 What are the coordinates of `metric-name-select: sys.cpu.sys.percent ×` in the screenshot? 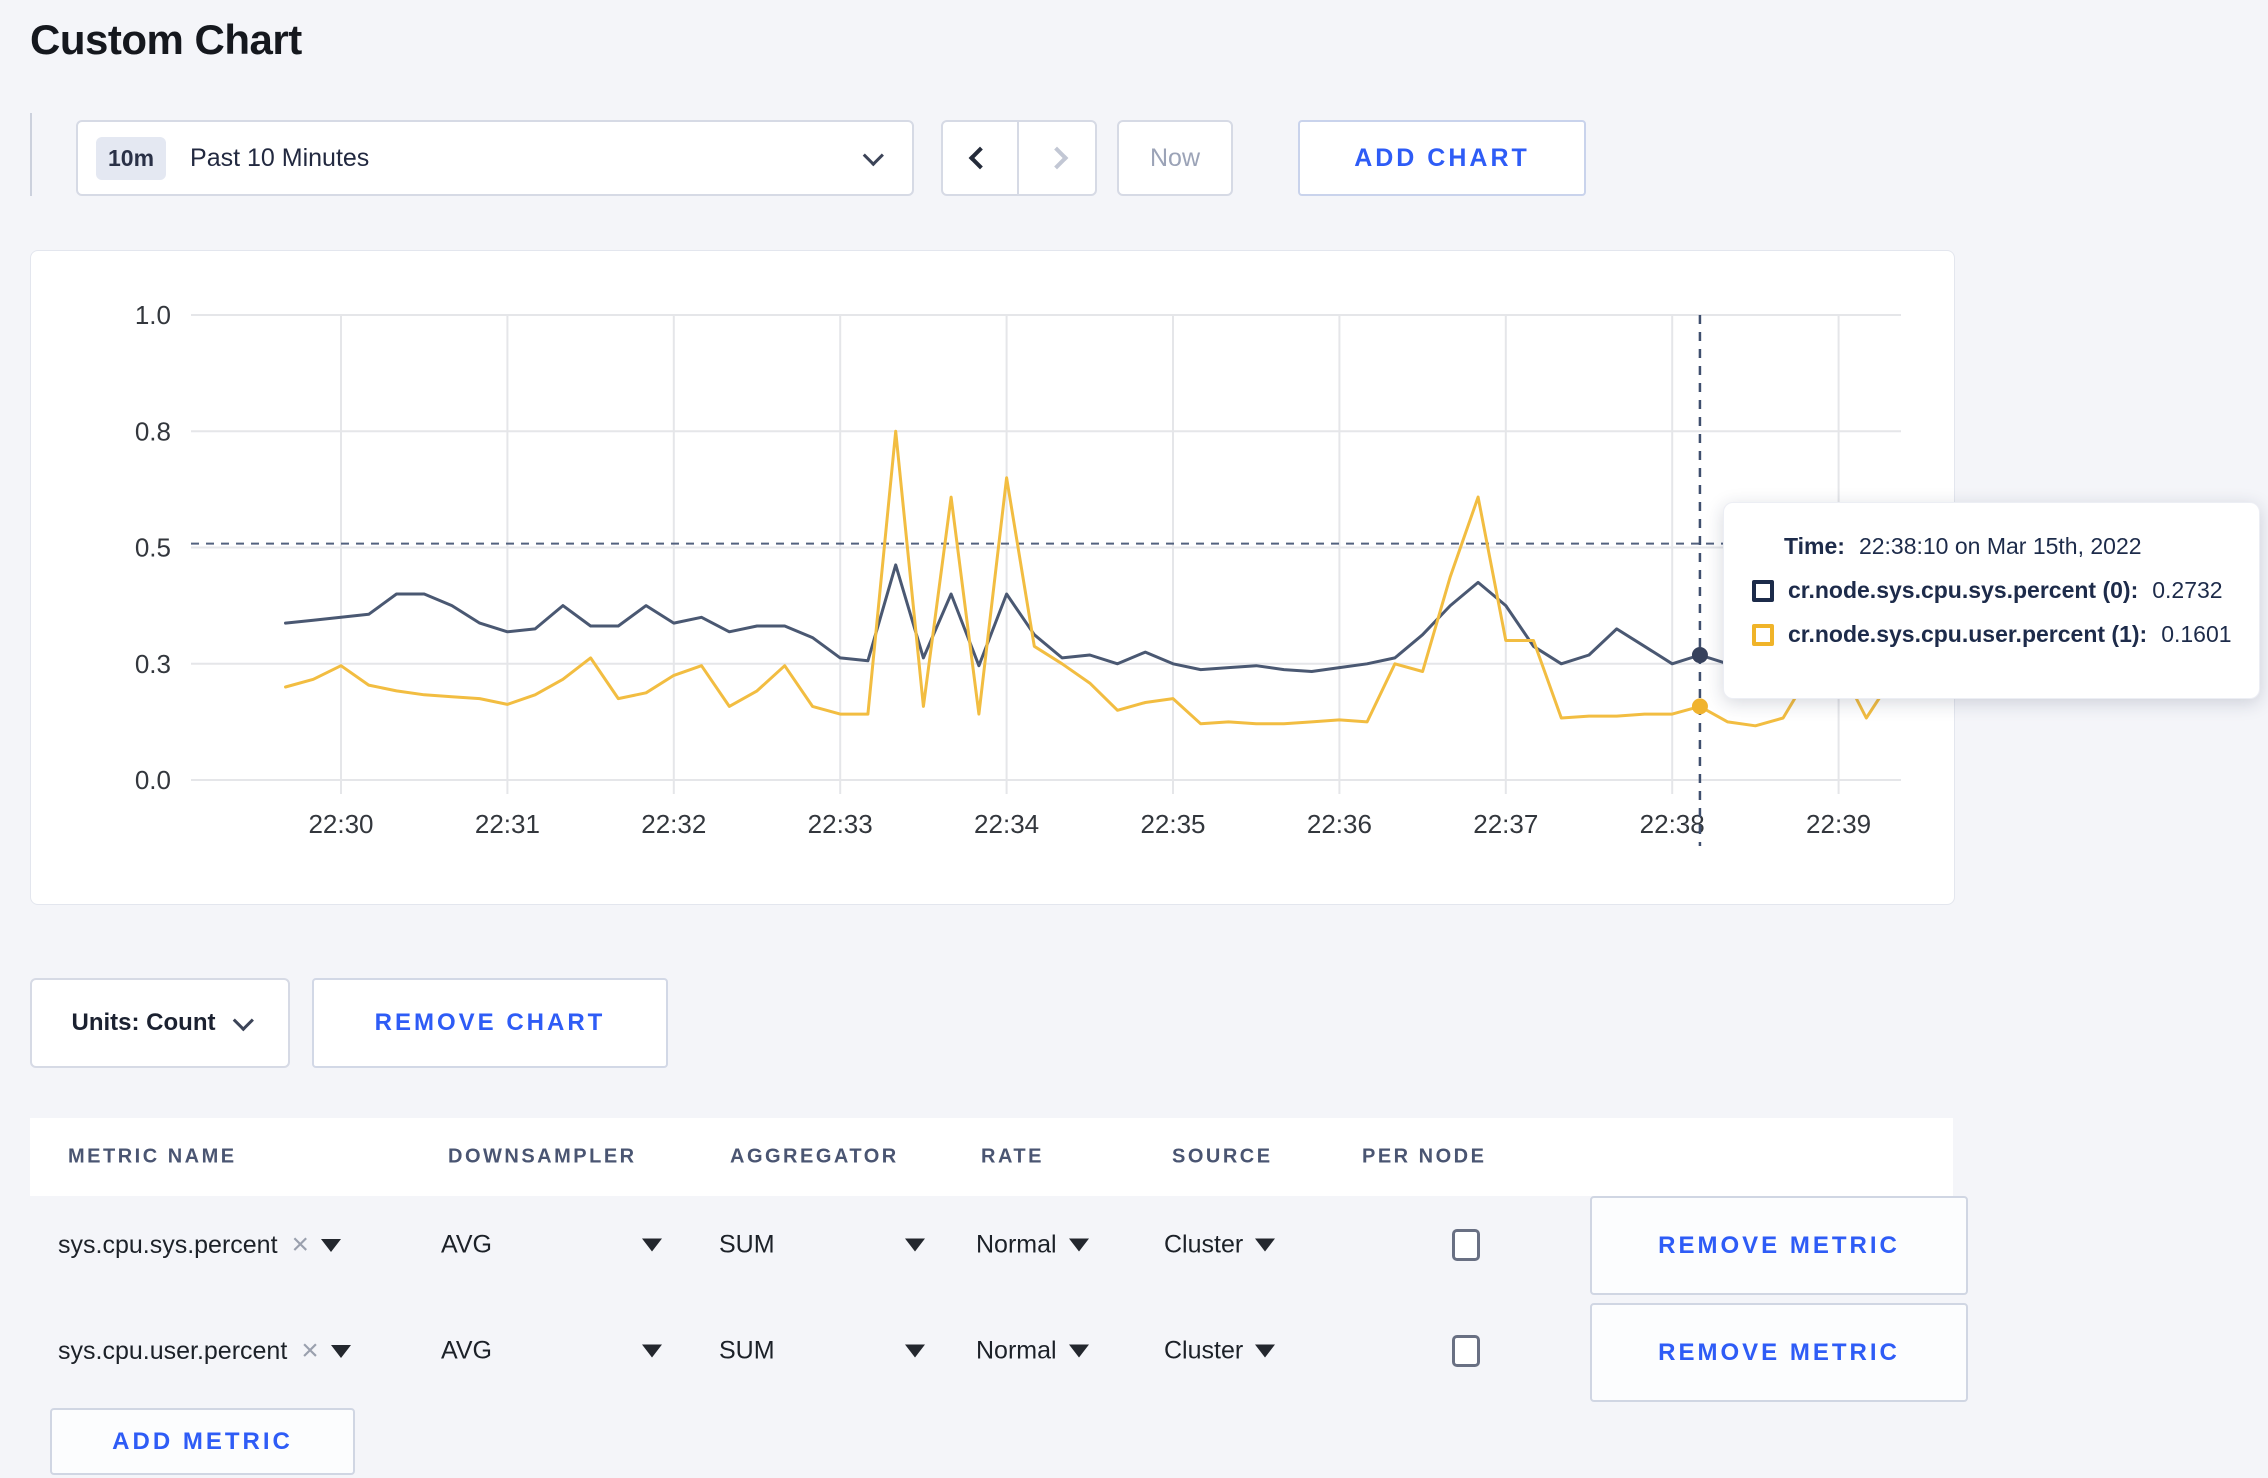 It's located at (200, 1245).